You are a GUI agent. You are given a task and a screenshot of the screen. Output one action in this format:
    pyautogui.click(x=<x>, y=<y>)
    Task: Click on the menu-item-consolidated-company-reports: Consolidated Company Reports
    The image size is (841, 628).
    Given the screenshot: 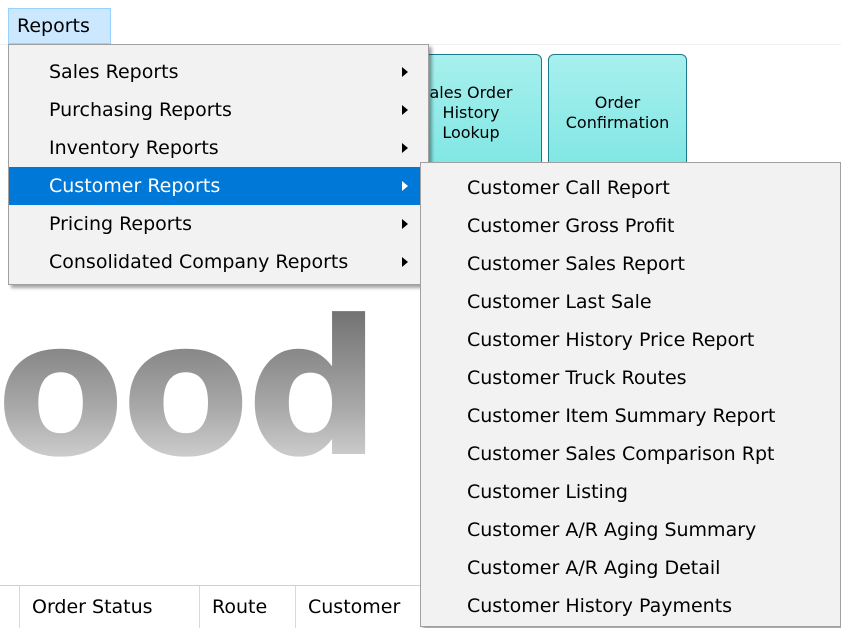 What is the action you would take?
    pyautogui.click(x=218, y=262)
    